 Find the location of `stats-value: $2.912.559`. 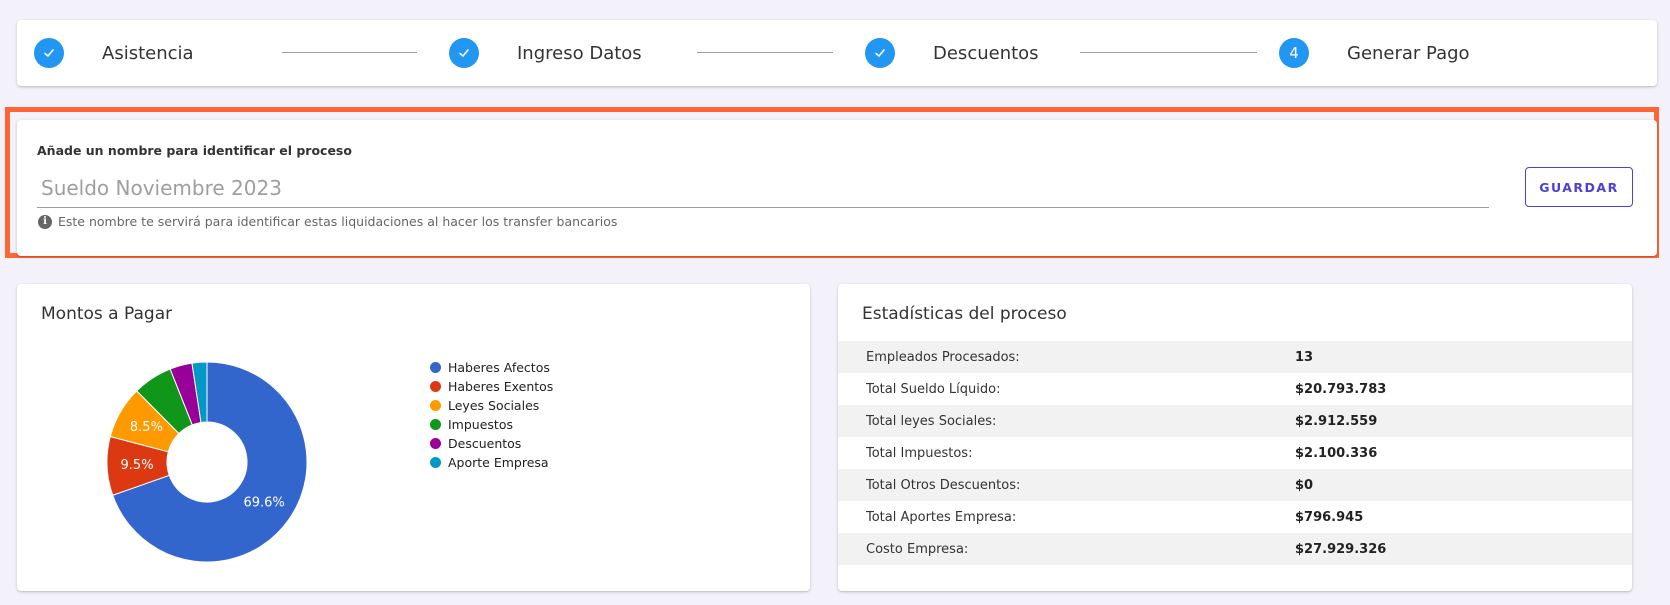

stats-value: $2.912.559 is located at coordinates (1336, 421).